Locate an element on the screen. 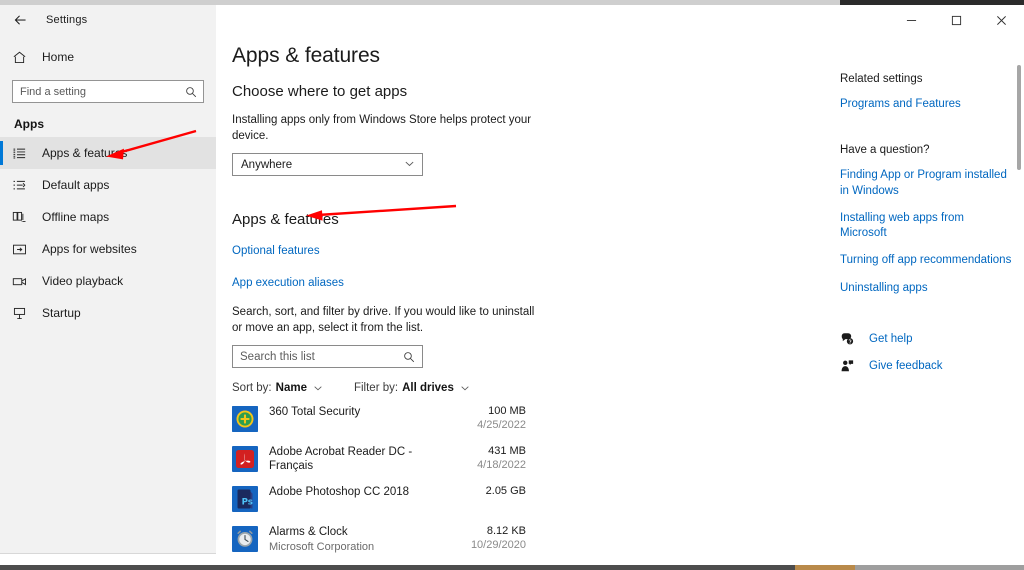 The height and width of the screenshot is (570, 1024). window-controls is located at coordinates (956, 20).